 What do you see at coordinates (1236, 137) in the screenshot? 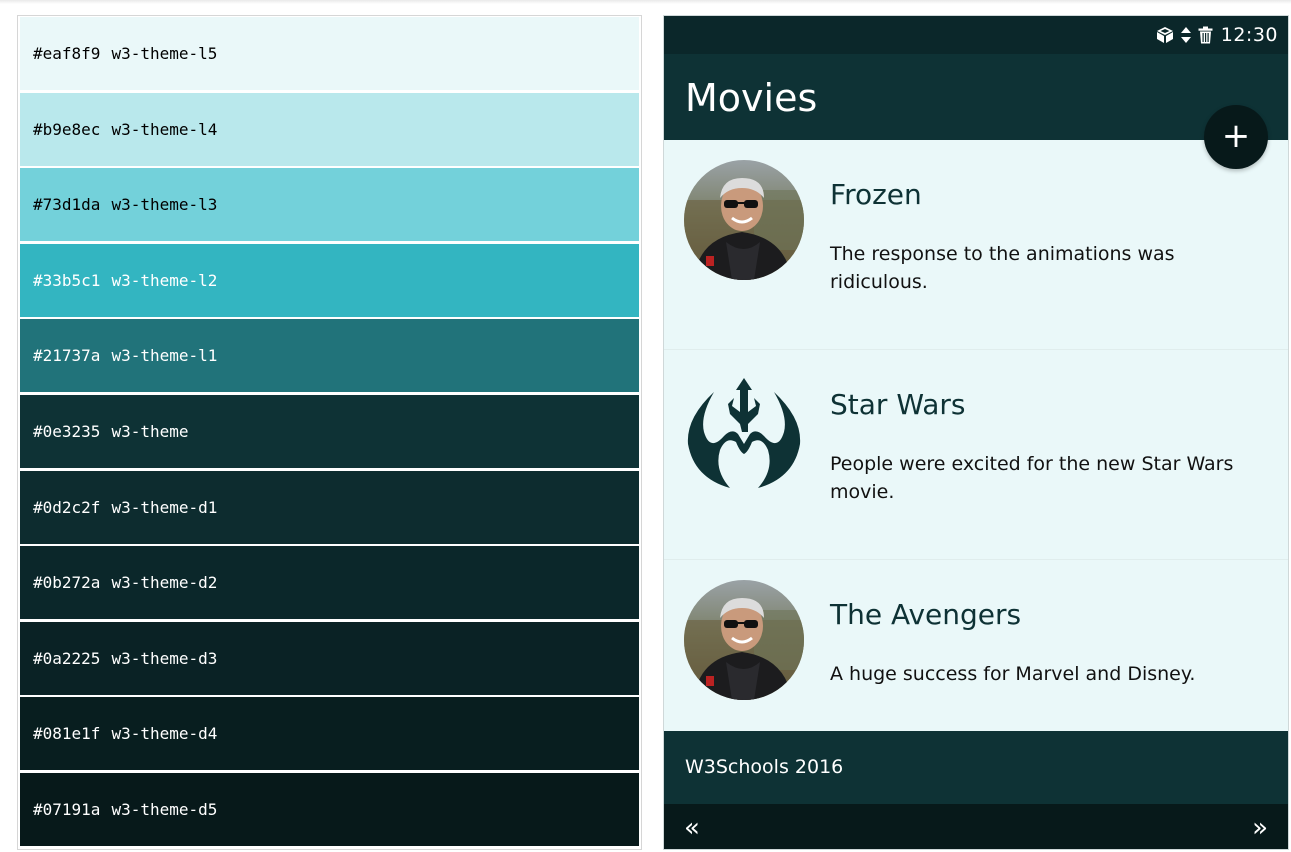
I see `add-button: +` at bounding box center [1236, 137].